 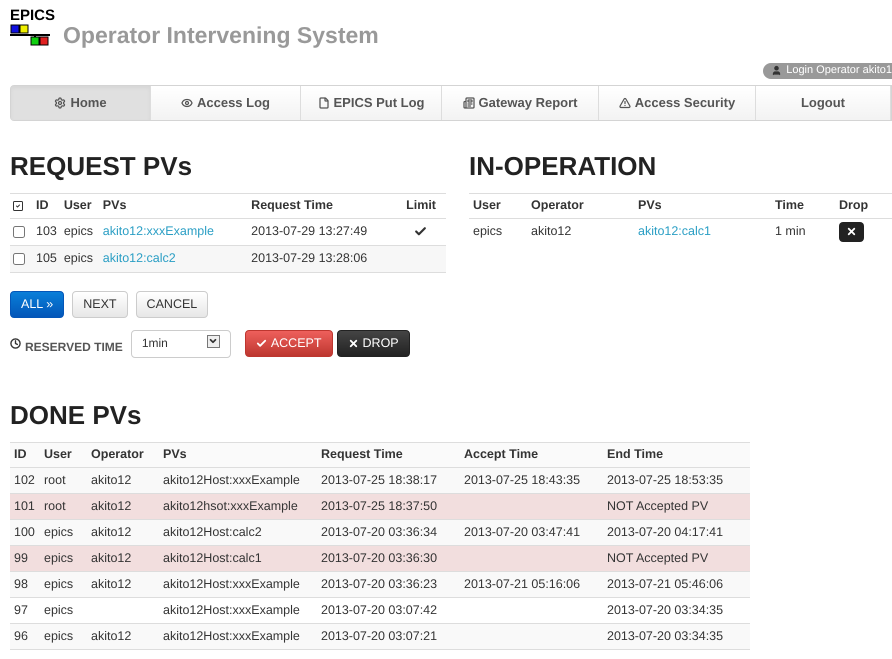 I want to click on table-cell: 2013-07-20 03:07:42, so click(x=379, y=609).